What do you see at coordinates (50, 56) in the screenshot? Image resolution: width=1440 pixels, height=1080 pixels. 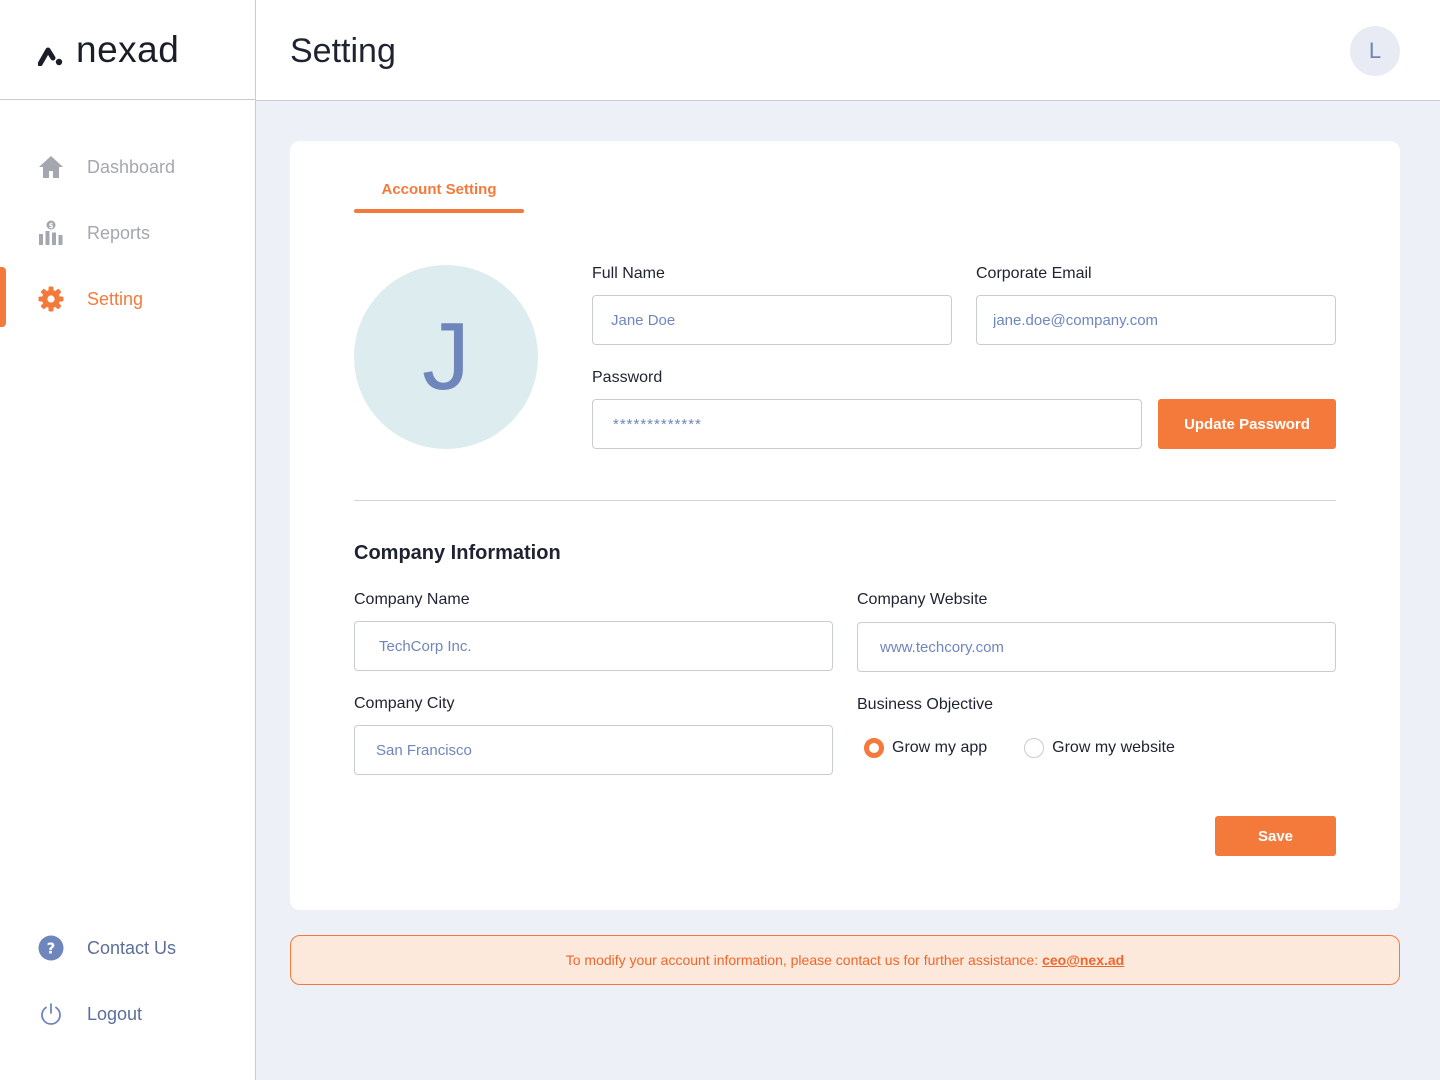 I see `nexad-logo-icon` at bounding box center [50, 56].